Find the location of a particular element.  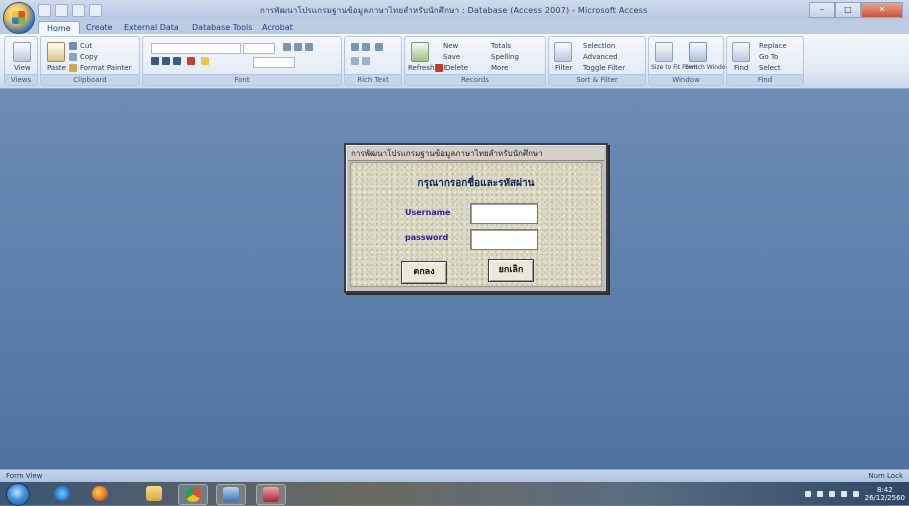

maximize-button: □ is located at coordinates (848, 10).